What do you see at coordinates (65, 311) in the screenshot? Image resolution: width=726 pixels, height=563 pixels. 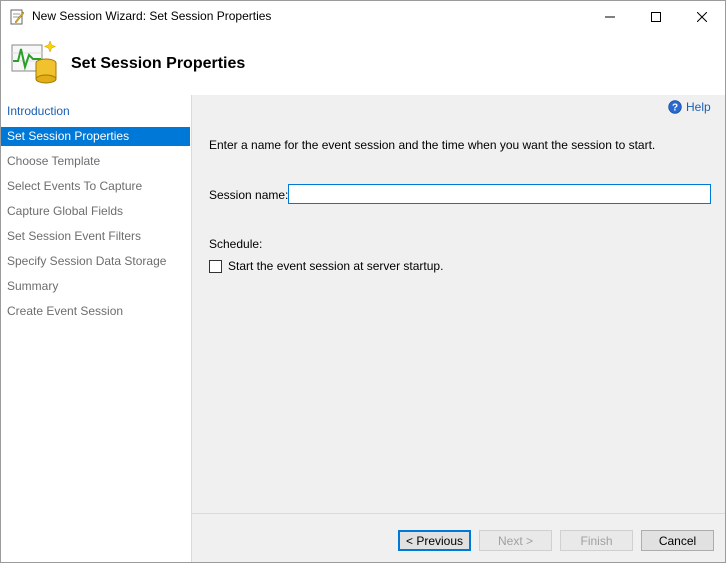 I see `step-create-event-session: Create Event Session` at bounding box center [65, 311].